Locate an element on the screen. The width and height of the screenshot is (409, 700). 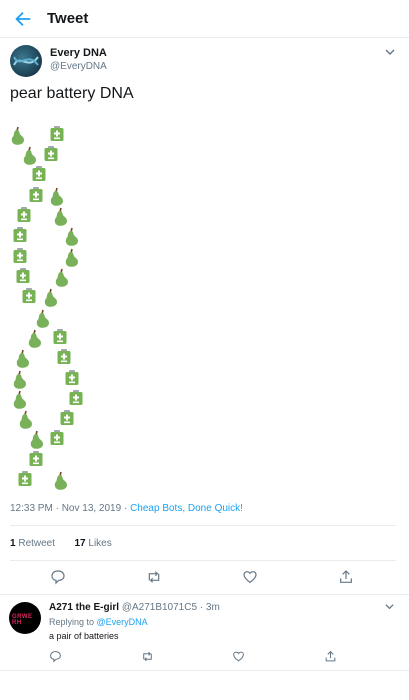
reply-like-heart-icon is located at coordinates (238, 656).